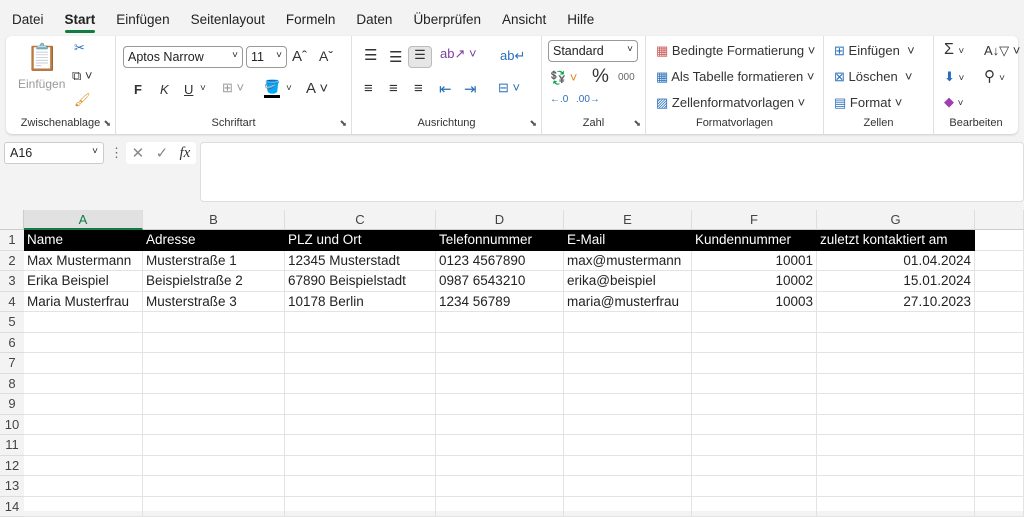 The height and width of the screenshot is (517, 1024). Describe the element at coordinates (12, 425) in the screenshot. I see `row-header: 10` at that location.